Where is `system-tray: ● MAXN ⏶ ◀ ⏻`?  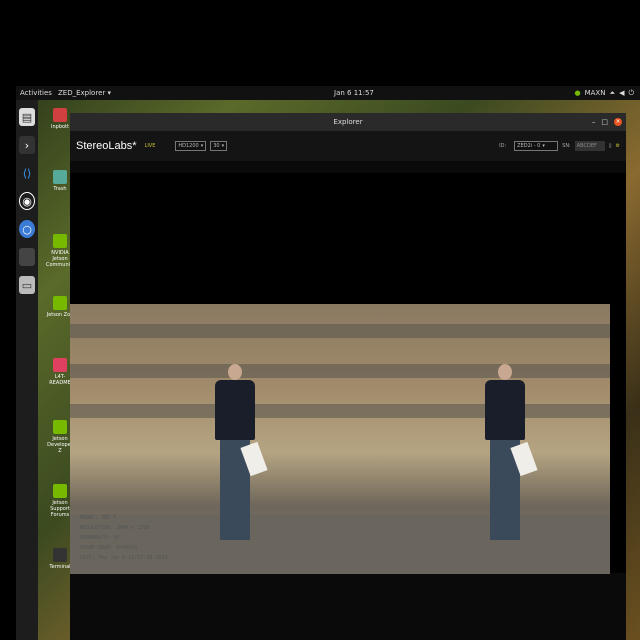
system-tray: ● MAXN ⏶ ◀ ⏻ is located at coordinates (604, 93).